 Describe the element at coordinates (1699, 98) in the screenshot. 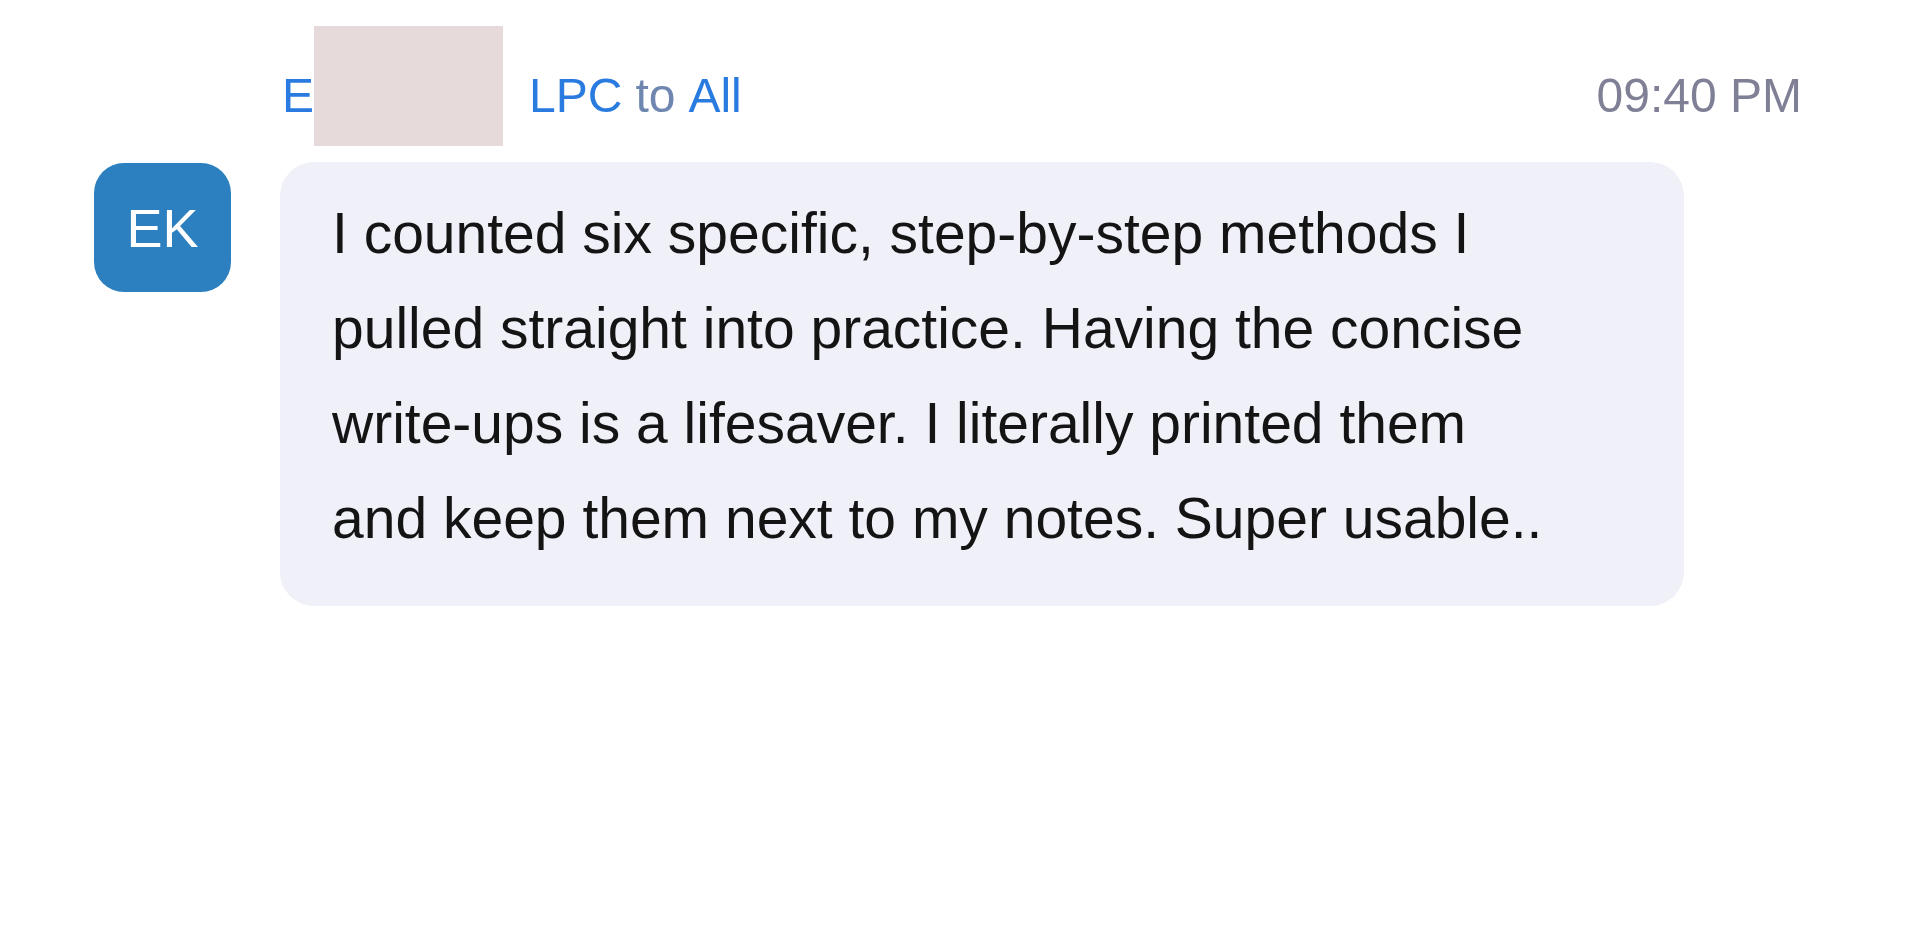

I see `message-time: 09:40 PM` at that location.